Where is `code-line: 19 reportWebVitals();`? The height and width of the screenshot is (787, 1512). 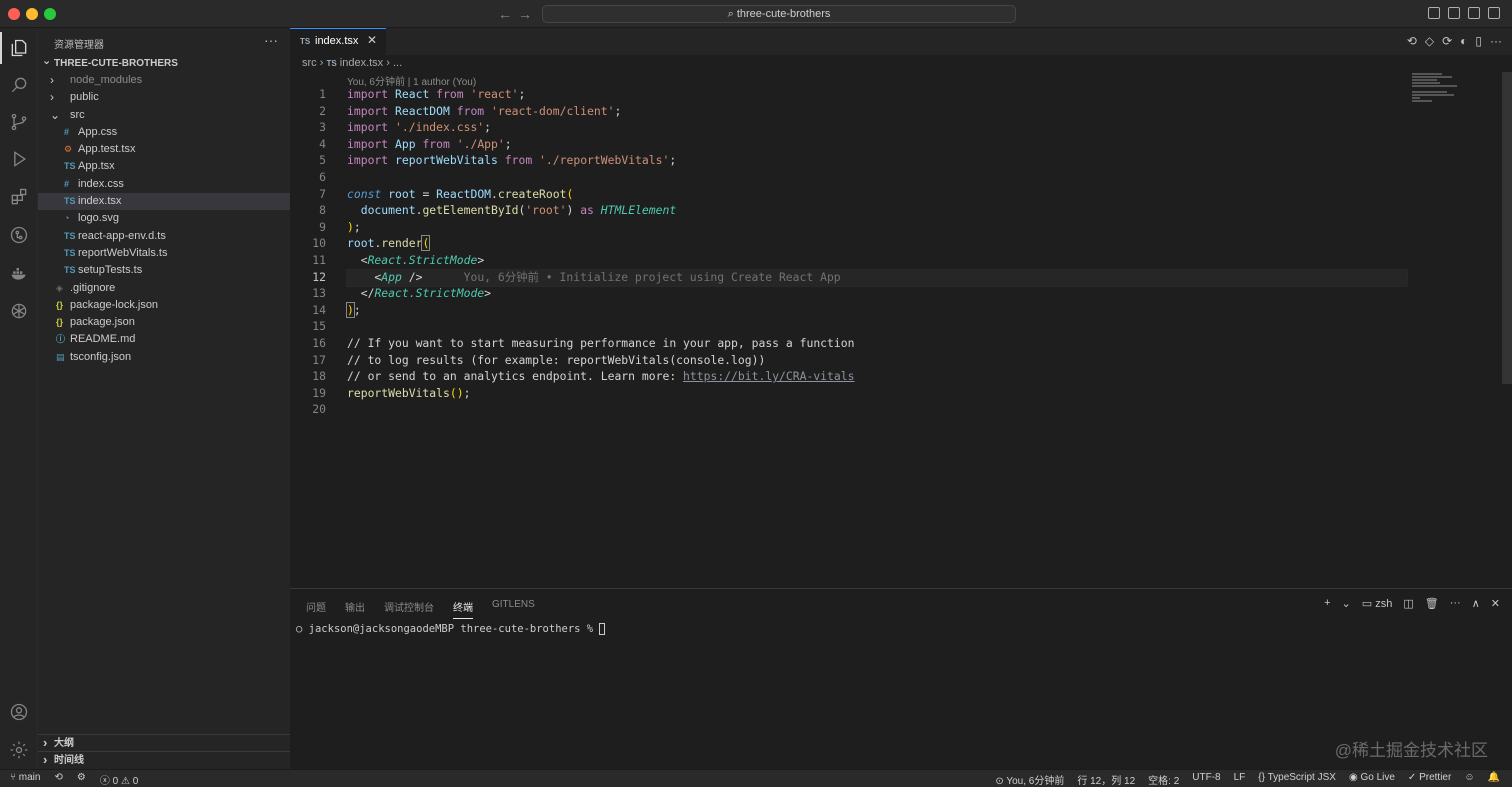 code-line: 19 reportWebVitals(); is located at coordinates (391, 392).